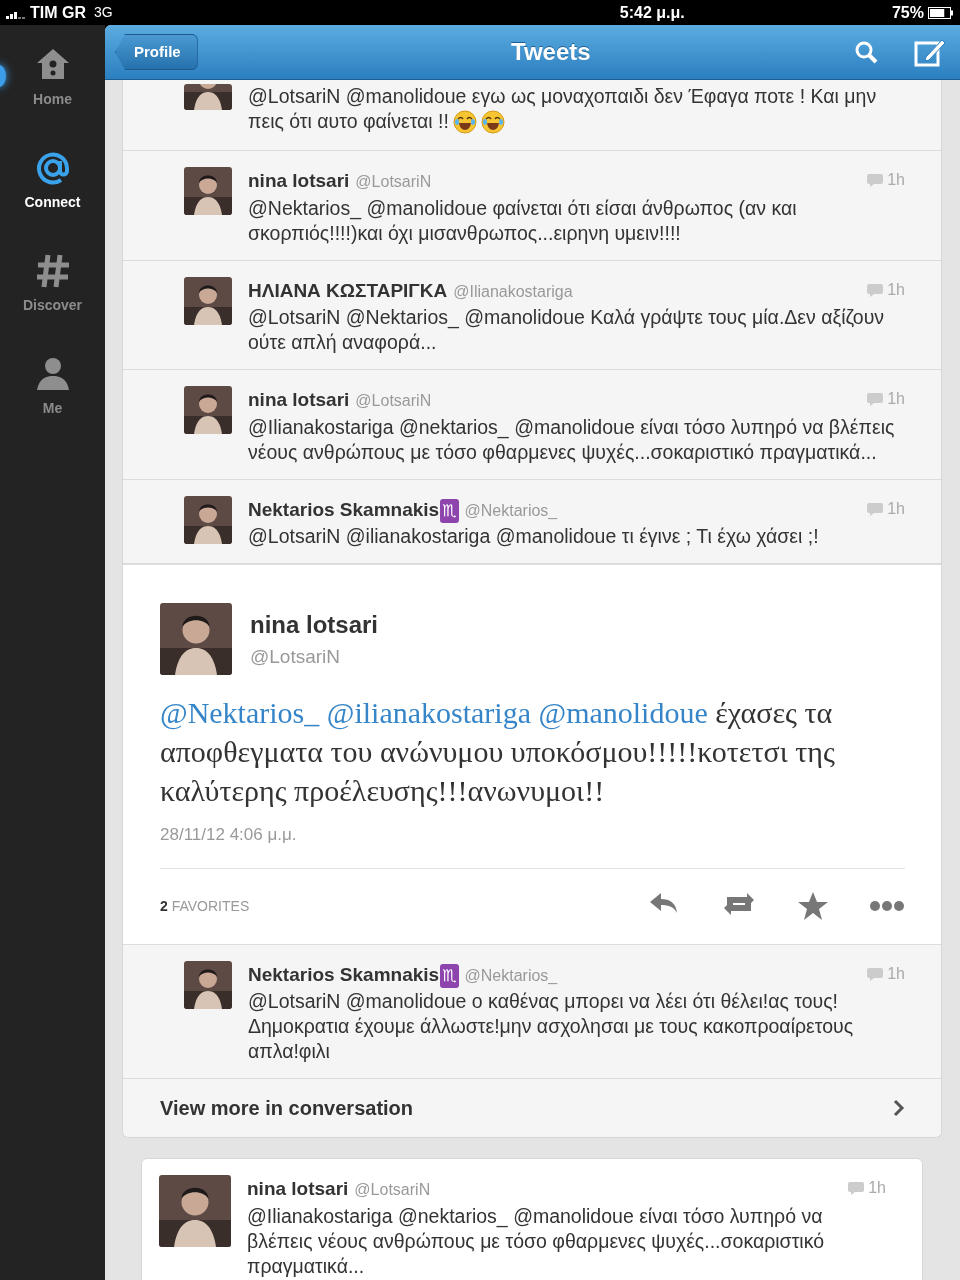 The height and width of the screenshot is (1280, 960). I want to click on chevron-icon, so click(899, 1108).